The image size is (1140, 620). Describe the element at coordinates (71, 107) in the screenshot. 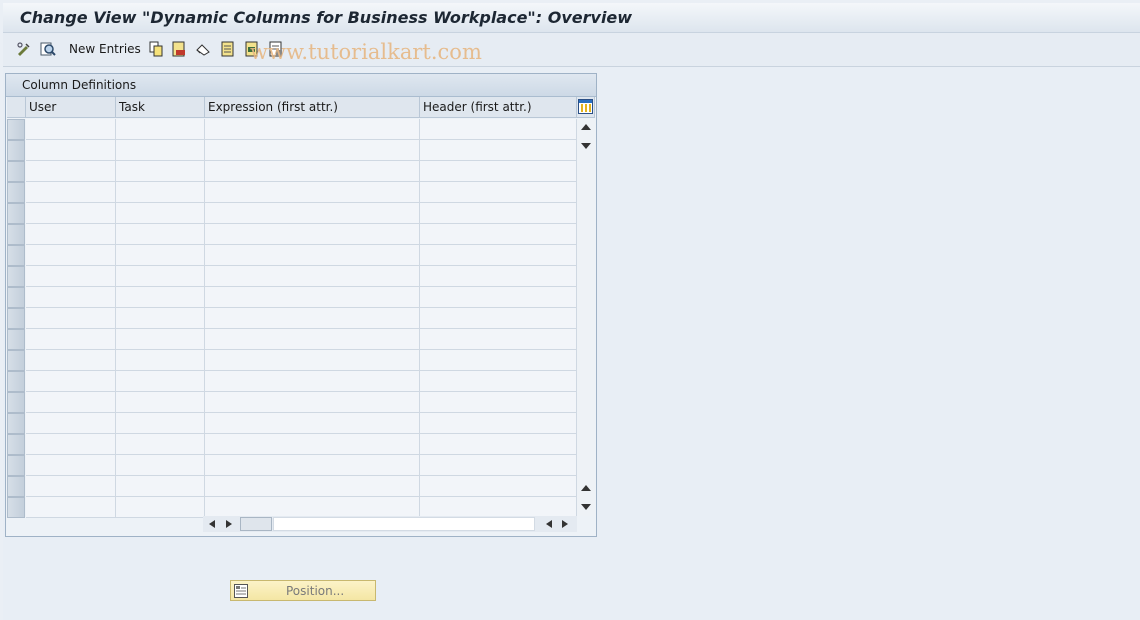

I see `column-header-user: User` at that location.